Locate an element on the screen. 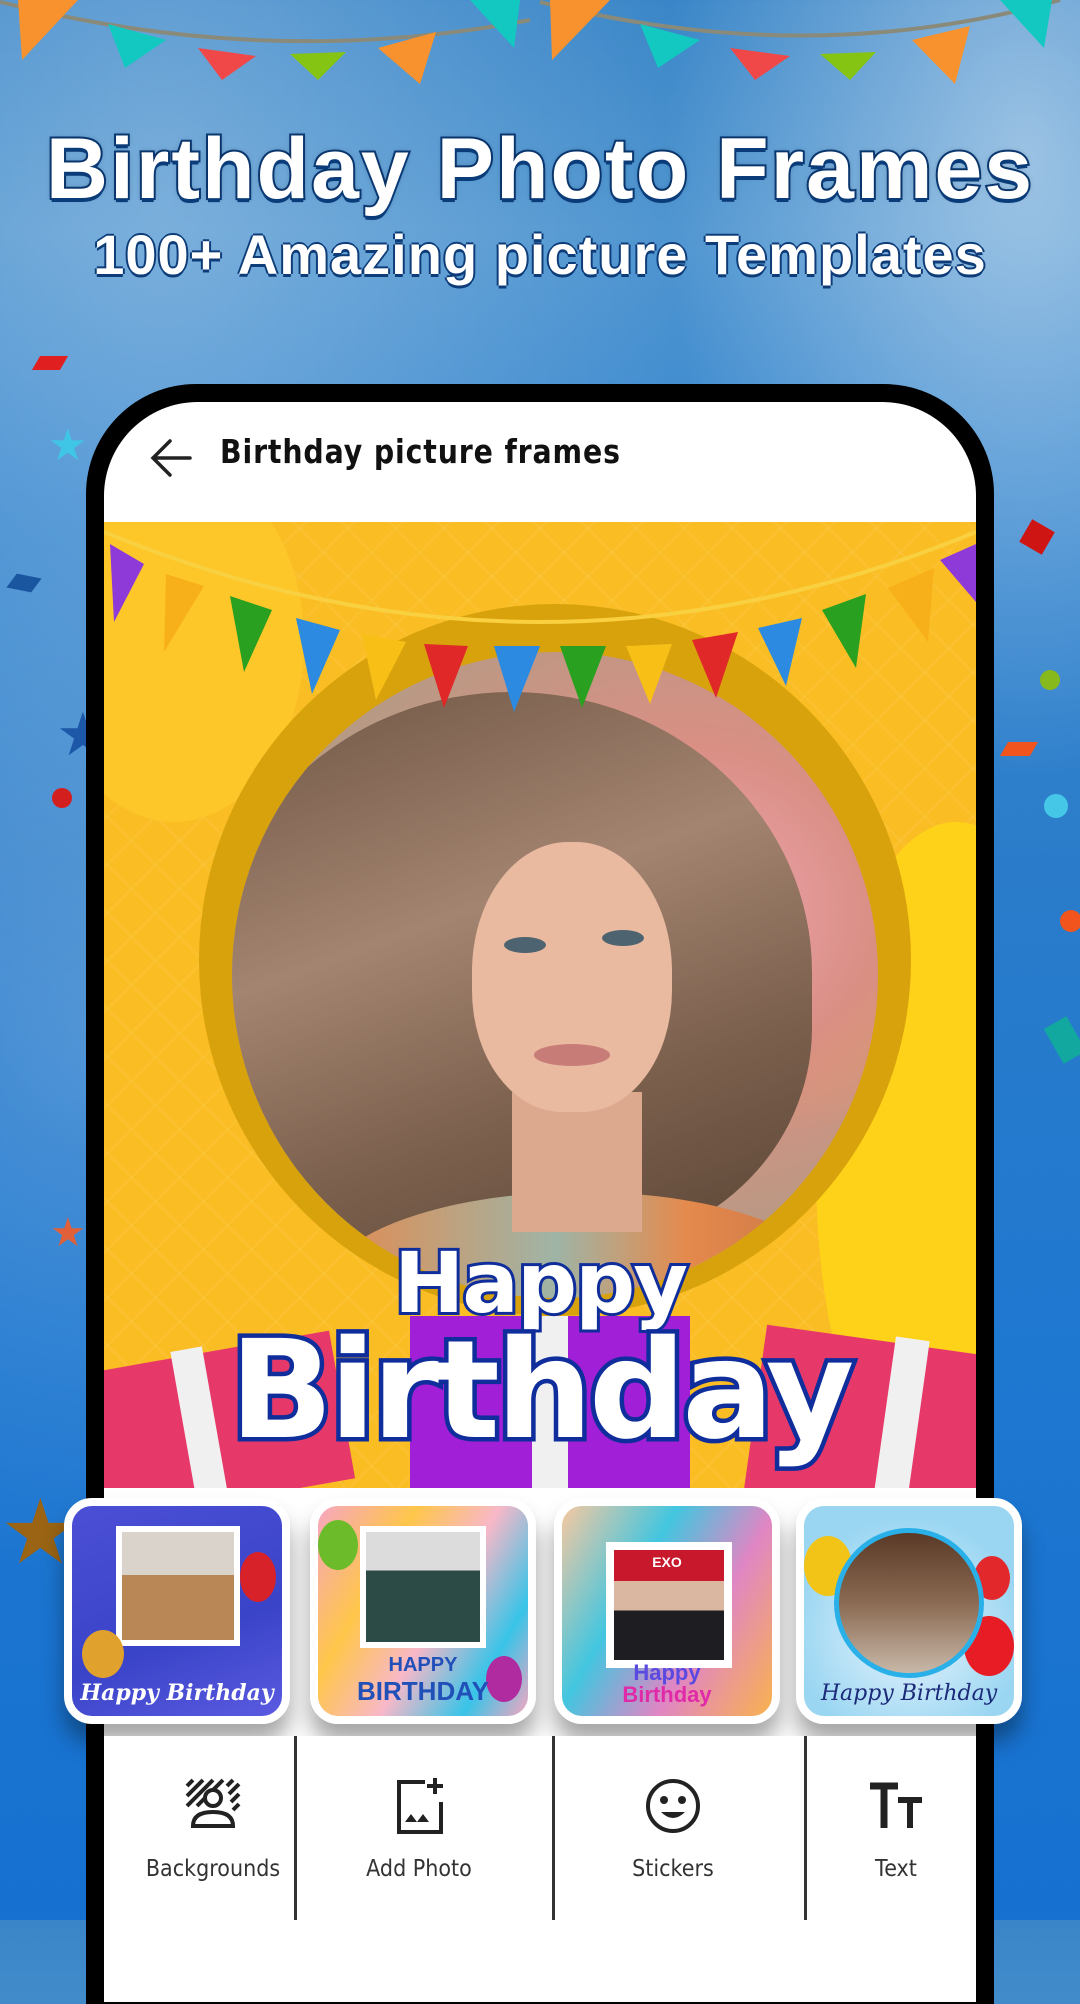 This screenshot has height=2004, width=1080. toolbar-add-photo: Add Photo is located at coordinates (419, 1828).